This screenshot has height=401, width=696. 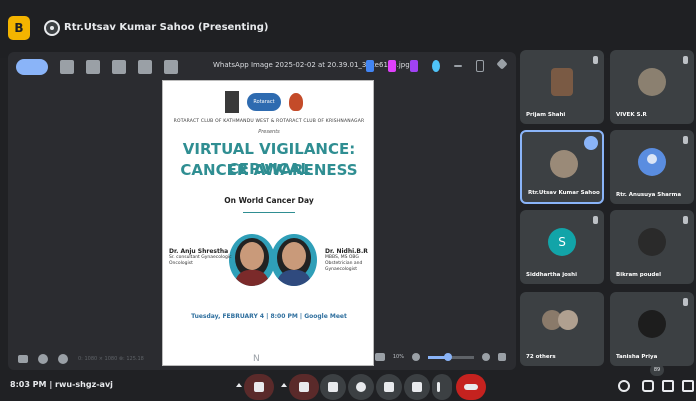 I want to click on mic-off-icon, so click(x=259, y=387).